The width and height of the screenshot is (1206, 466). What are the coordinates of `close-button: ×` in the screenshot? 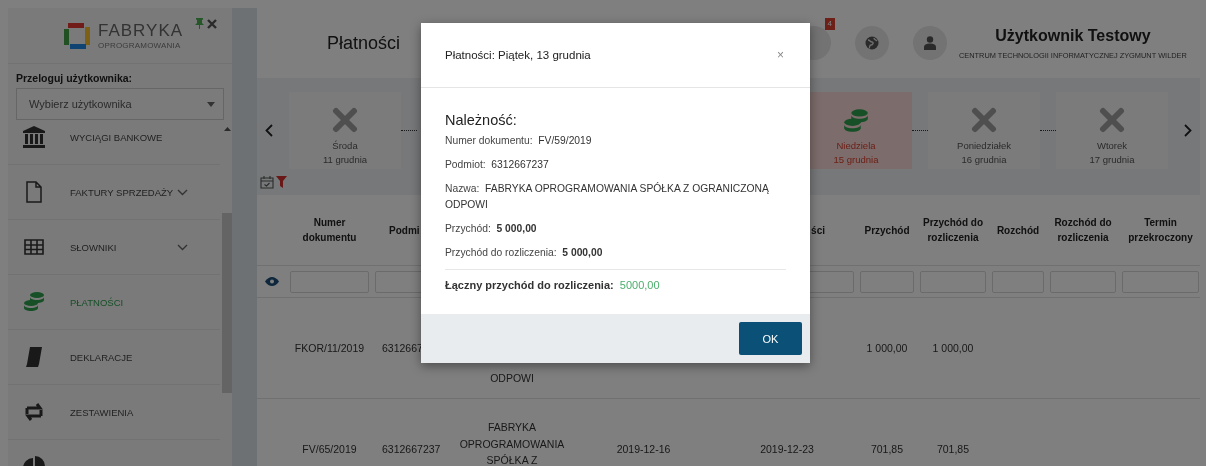 It's located at (780, 55).